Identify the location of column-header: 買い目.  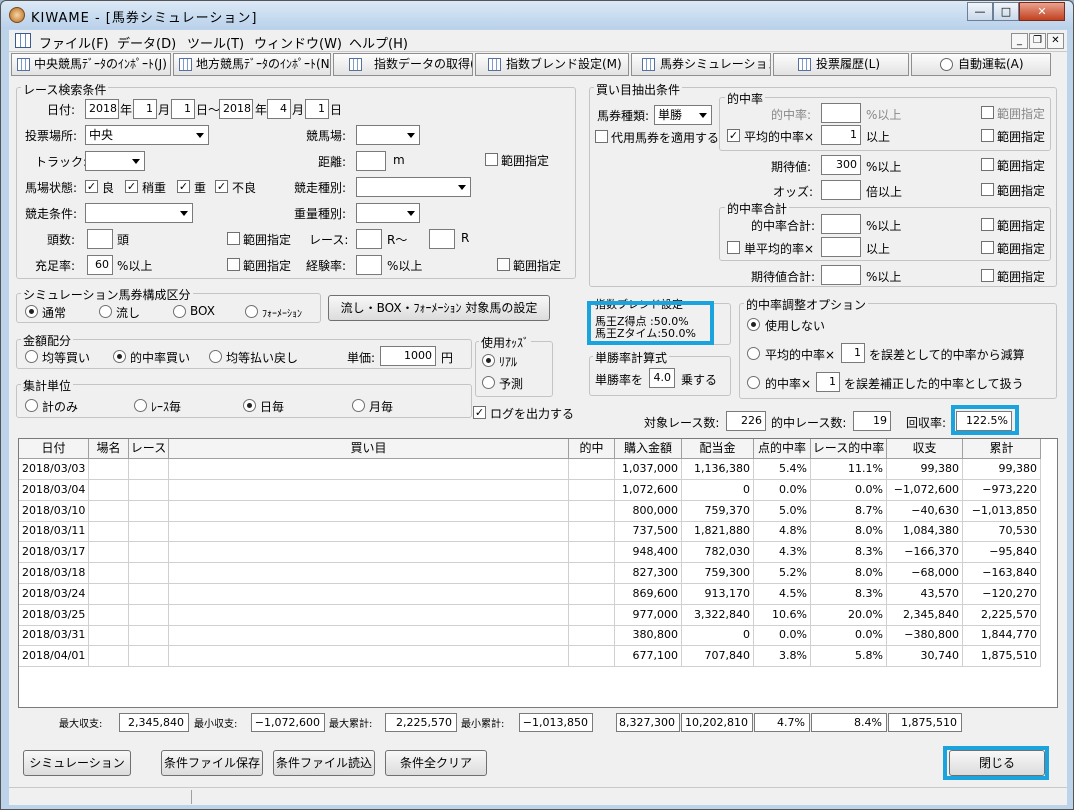
(369, 449).